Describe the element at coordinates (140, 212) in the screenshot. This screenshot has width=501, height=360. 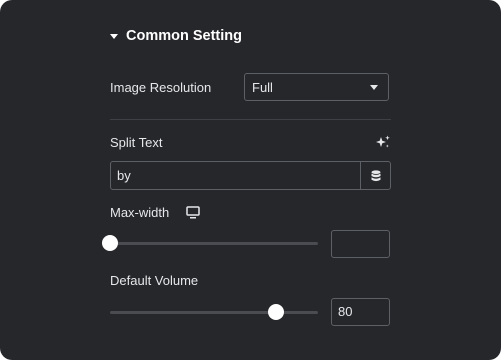
I see `max-width-label: Max-width` at that location.